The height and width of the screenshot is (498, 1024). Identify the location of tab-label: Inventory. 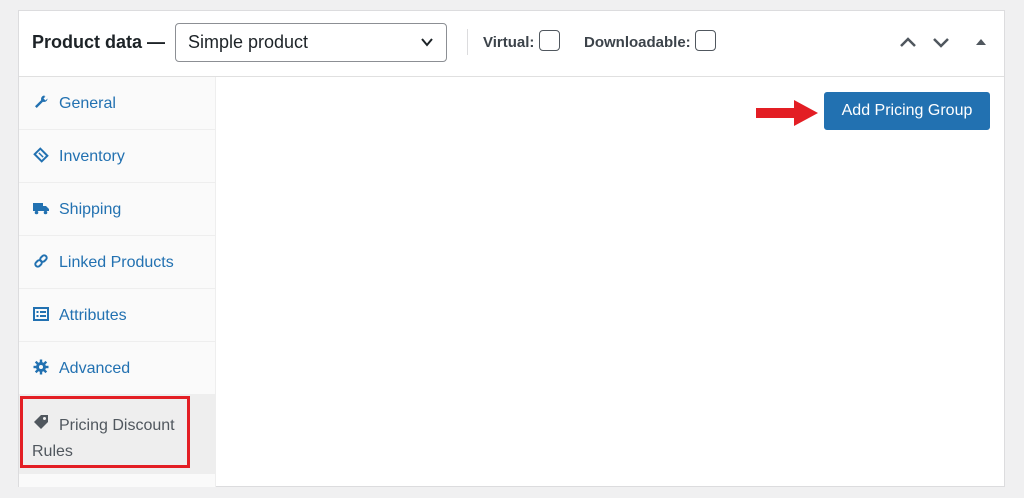
(92, 156).